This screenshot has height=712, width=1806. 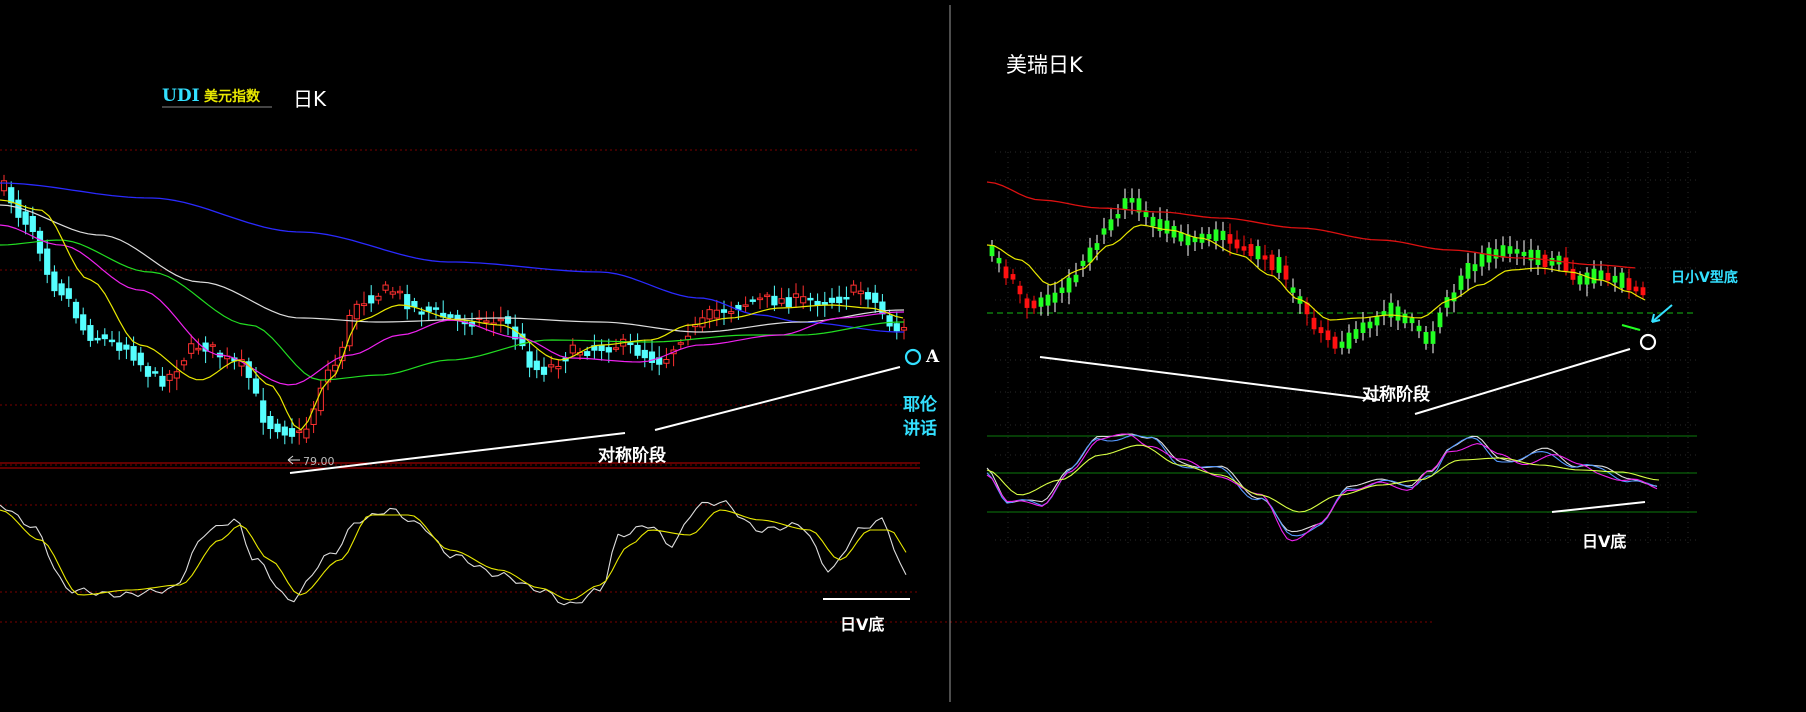 What do you see at coordinates (1598, 507) in the screenshot?
I see `oscillator-bottom-line` at bounding box center [1598, 507].